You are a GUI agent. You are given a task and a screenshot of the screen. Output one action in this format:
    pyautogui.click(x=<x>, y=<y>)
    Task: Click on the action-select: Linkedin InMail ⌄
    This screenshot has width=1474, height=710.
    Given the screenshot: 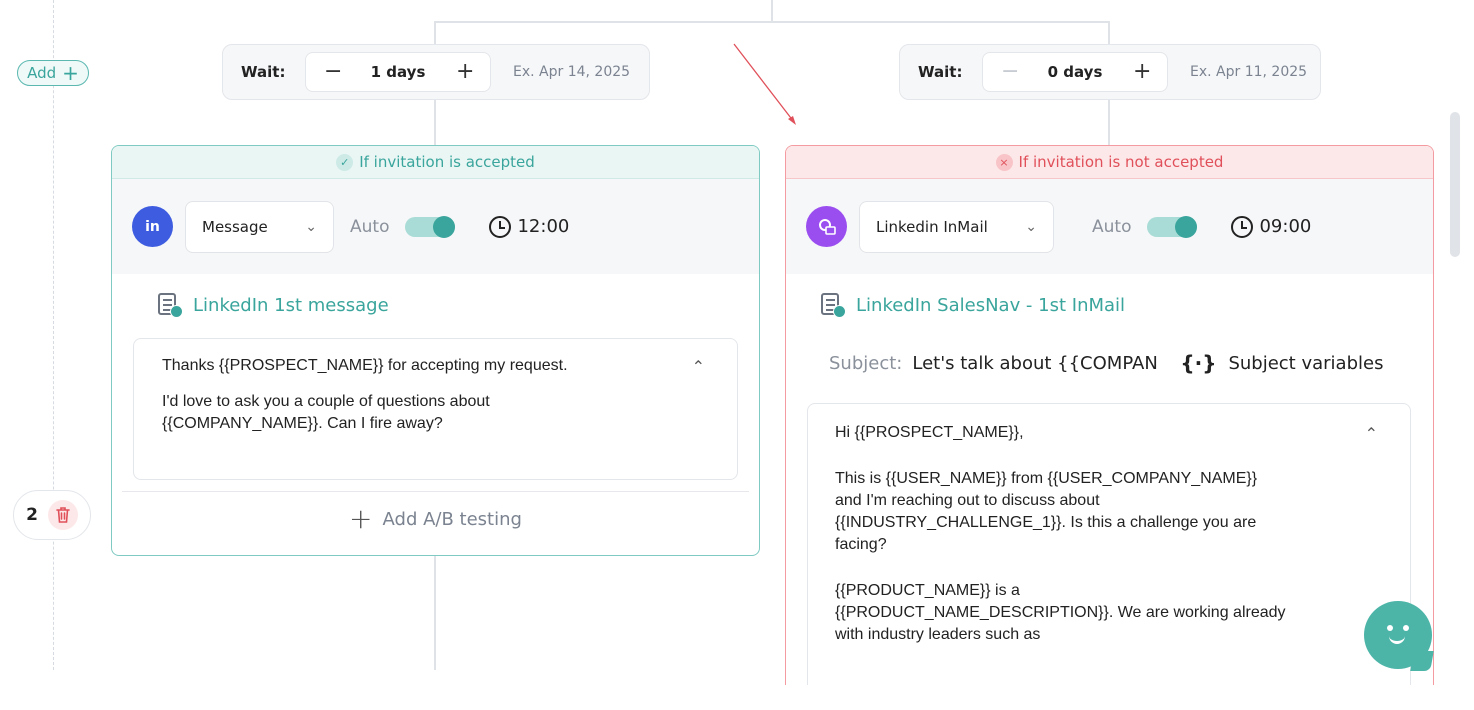 What is the action you would take?
    pyautogui.click(x=956, y=226)
    